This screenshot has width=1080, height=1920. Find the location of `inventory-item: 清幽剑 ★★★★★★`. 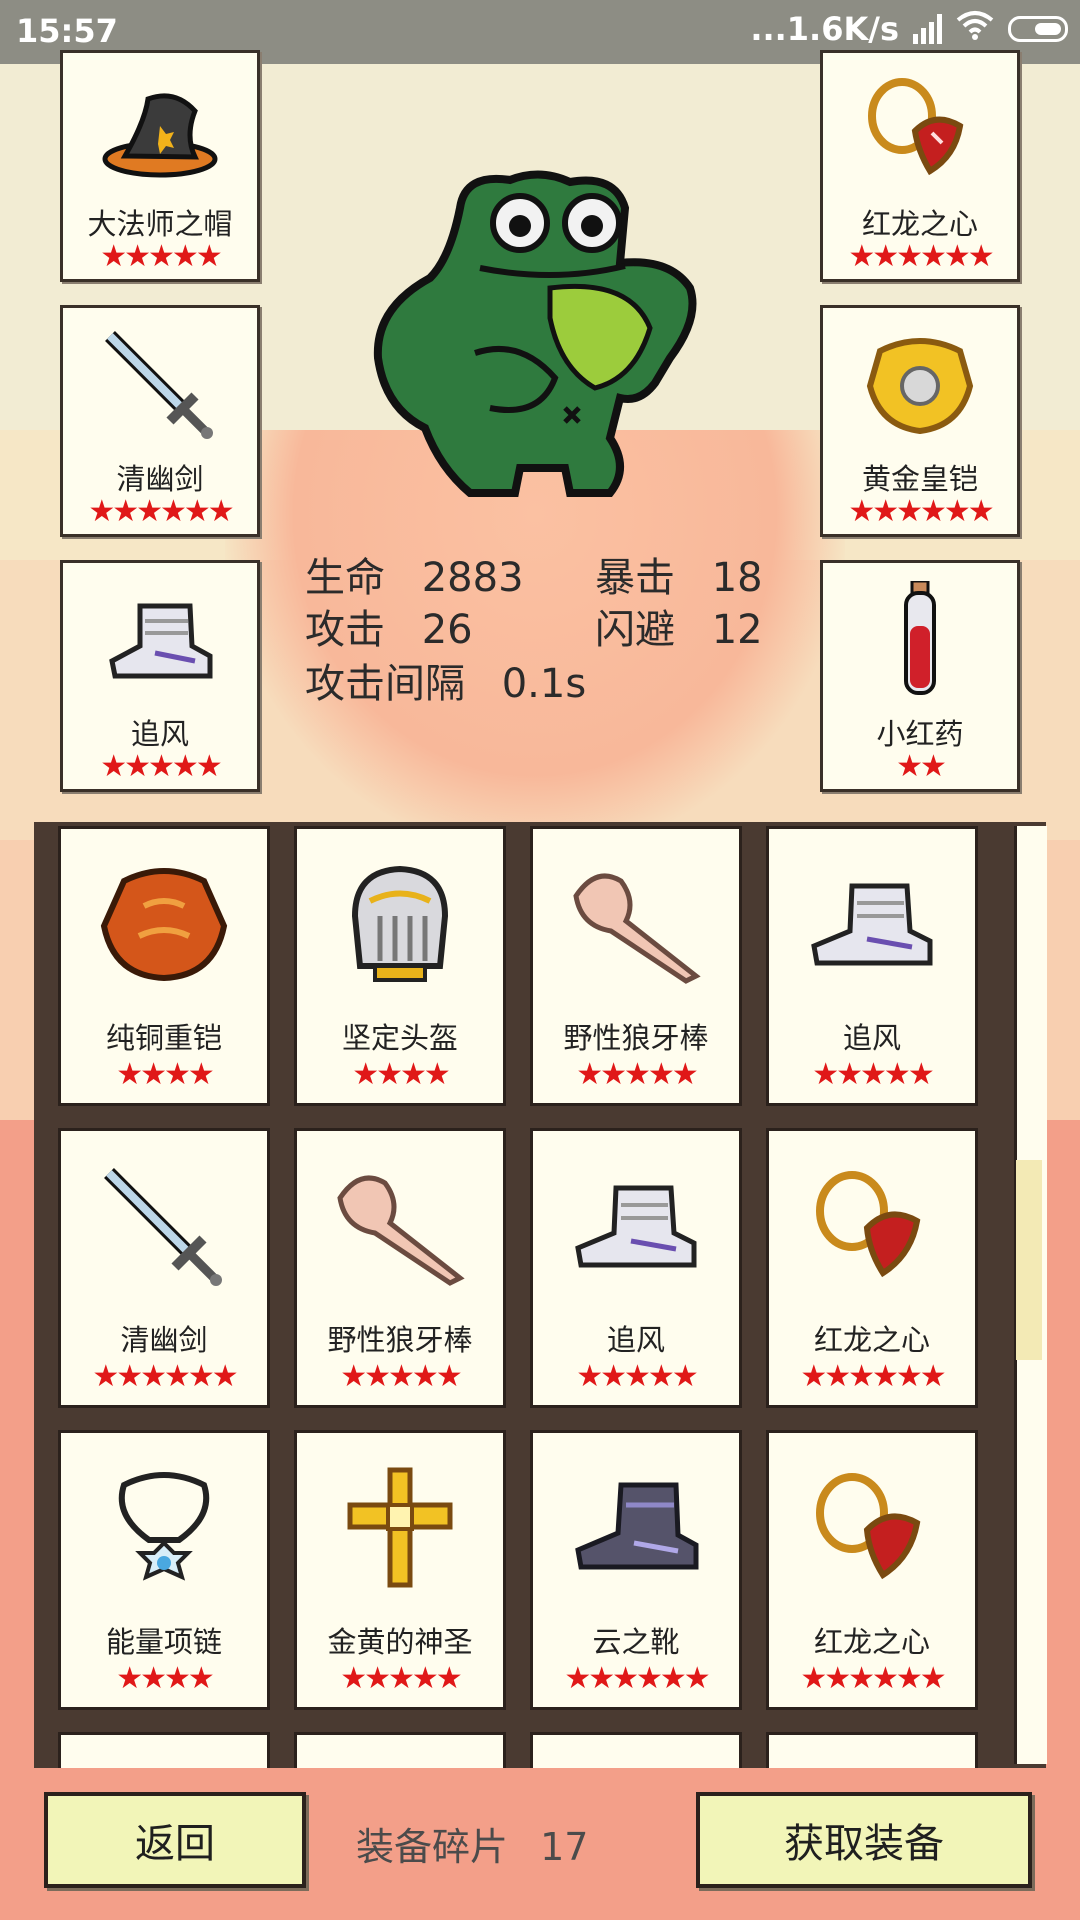

inventory-item: 清幽剑 ★★★★★★ is located at coordinates (164, 1268).